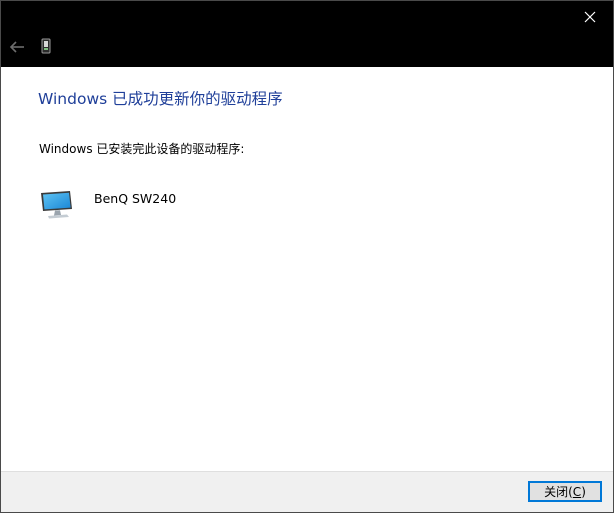  Describe the element at coordinates (307, 34) in the screenshot. I see `title-bar` at that location.